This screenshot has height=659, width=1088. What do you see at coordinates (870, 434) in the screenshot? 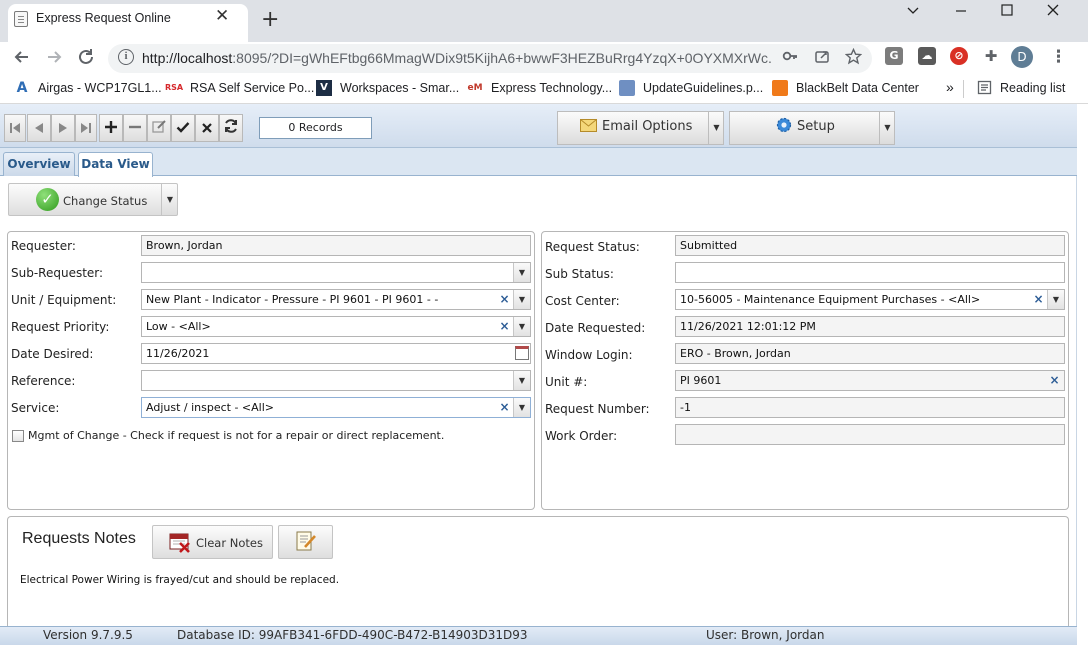
I see `work-order-field` at bounding box center [870, 434].